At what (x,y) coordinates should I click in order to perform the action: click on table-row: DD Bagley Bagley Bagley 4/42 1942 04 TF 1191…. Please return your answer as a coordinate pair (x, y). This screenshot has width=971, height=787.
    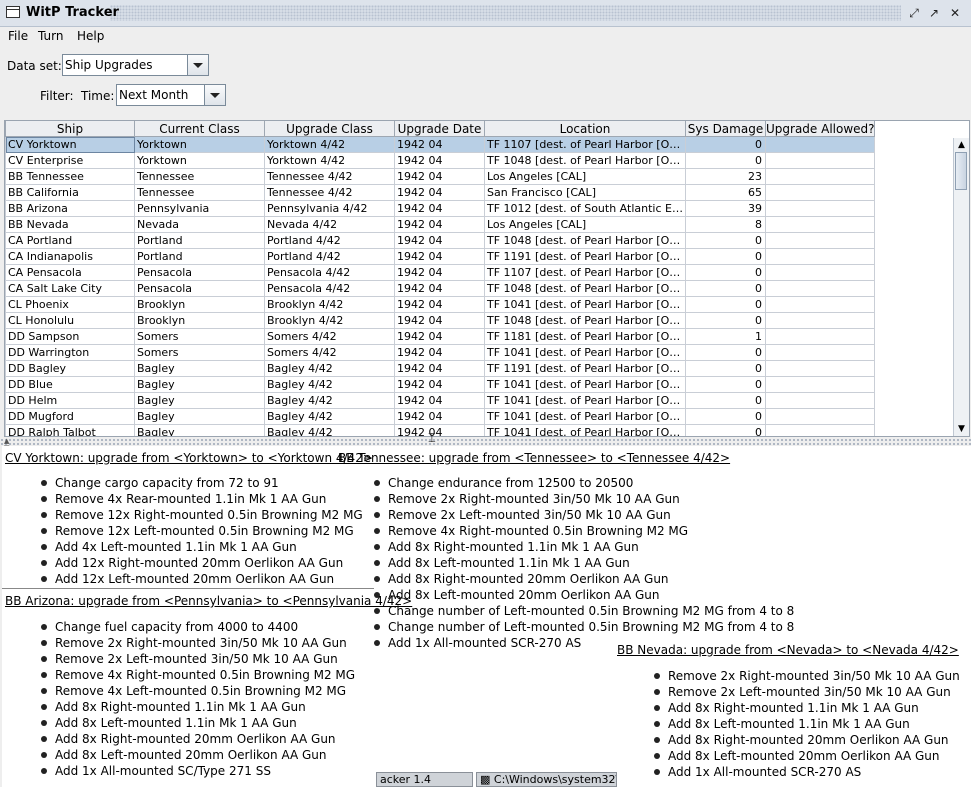
    Looking at the image, I should click on (440, 368).